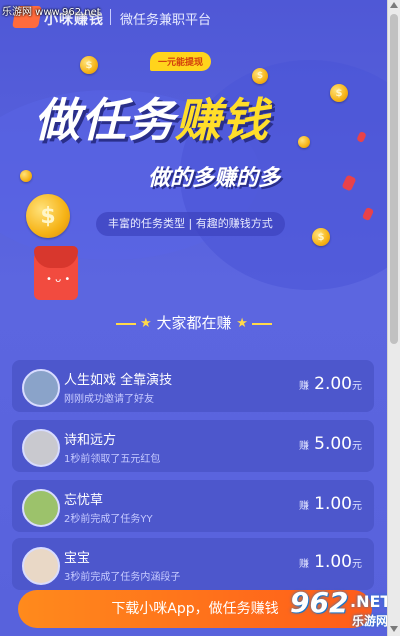 This screenshot has height=636, width=400. I want to click on reward-amount: 赚 5.00元, so click(330, 444).